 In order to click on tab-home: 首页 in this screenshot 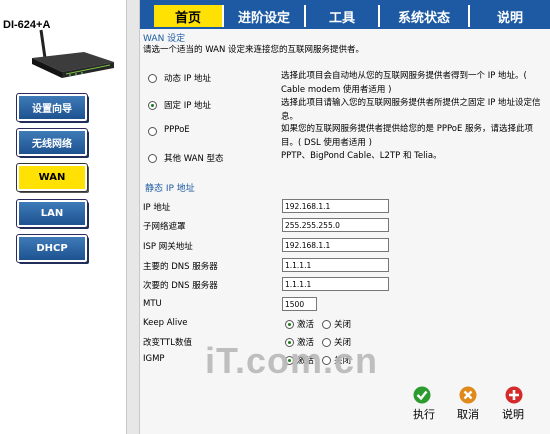, I will do `click(188, 16)`.